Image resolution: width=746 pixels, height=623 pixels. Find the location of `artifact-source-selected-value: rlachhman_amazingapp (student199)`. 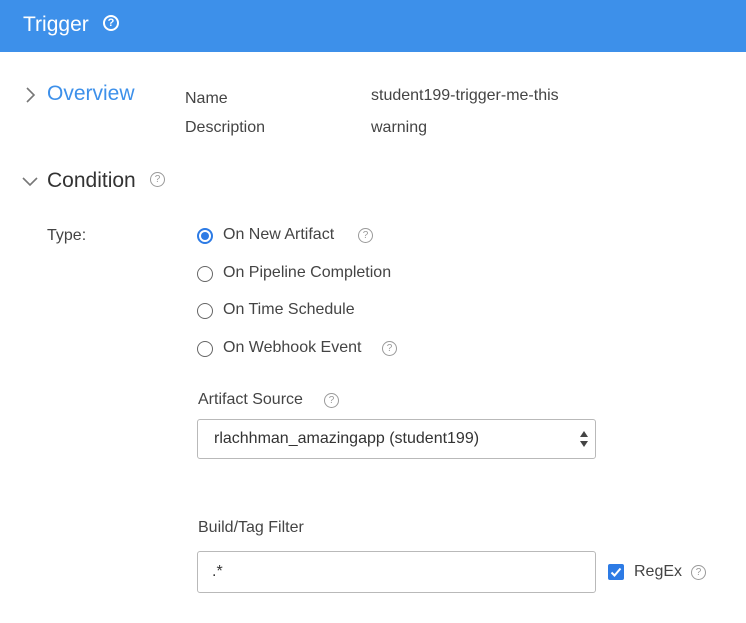

artifact-source-selected-value: rlachhman_amazingapp (student199) is located at coordinates (347, 438).